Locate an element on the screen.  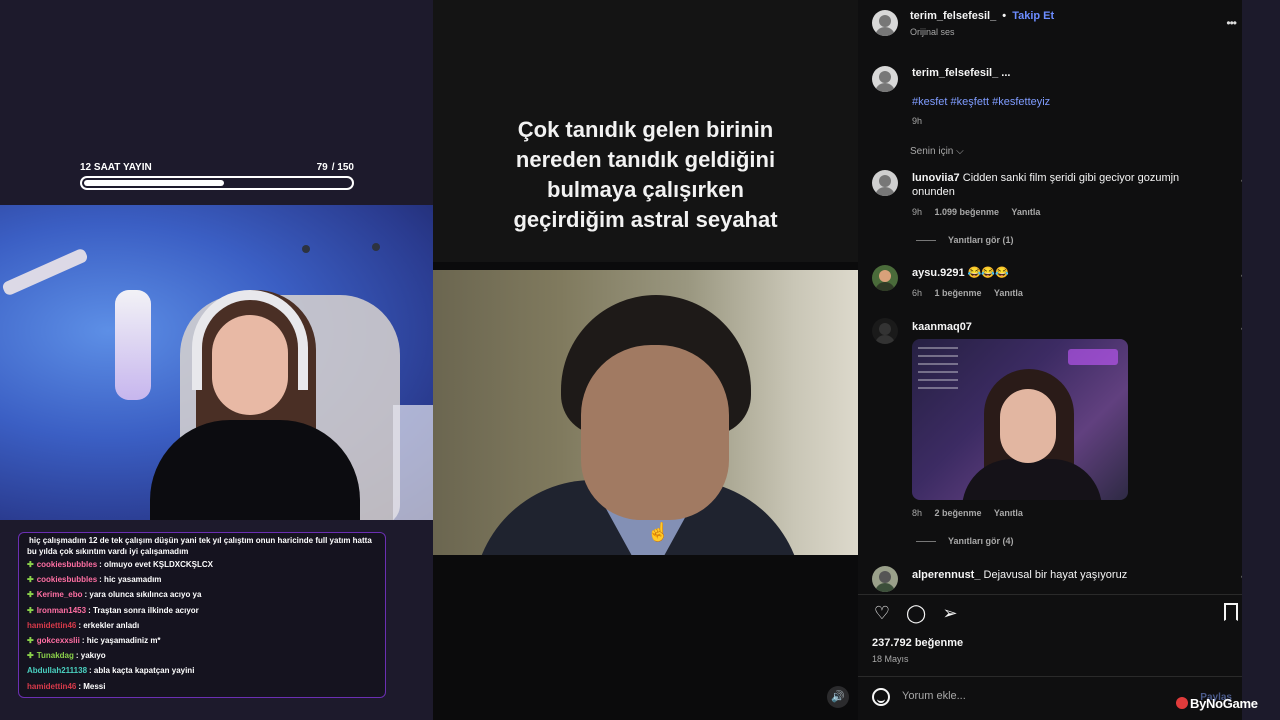
follow-button: Takip Et is located at coordinates (1033, 16).